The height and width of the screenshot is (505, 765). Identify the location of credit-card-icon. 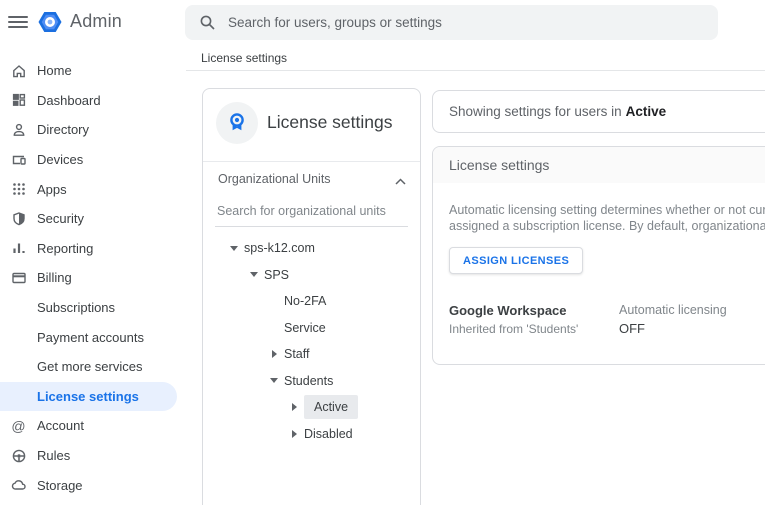
(18, 277).